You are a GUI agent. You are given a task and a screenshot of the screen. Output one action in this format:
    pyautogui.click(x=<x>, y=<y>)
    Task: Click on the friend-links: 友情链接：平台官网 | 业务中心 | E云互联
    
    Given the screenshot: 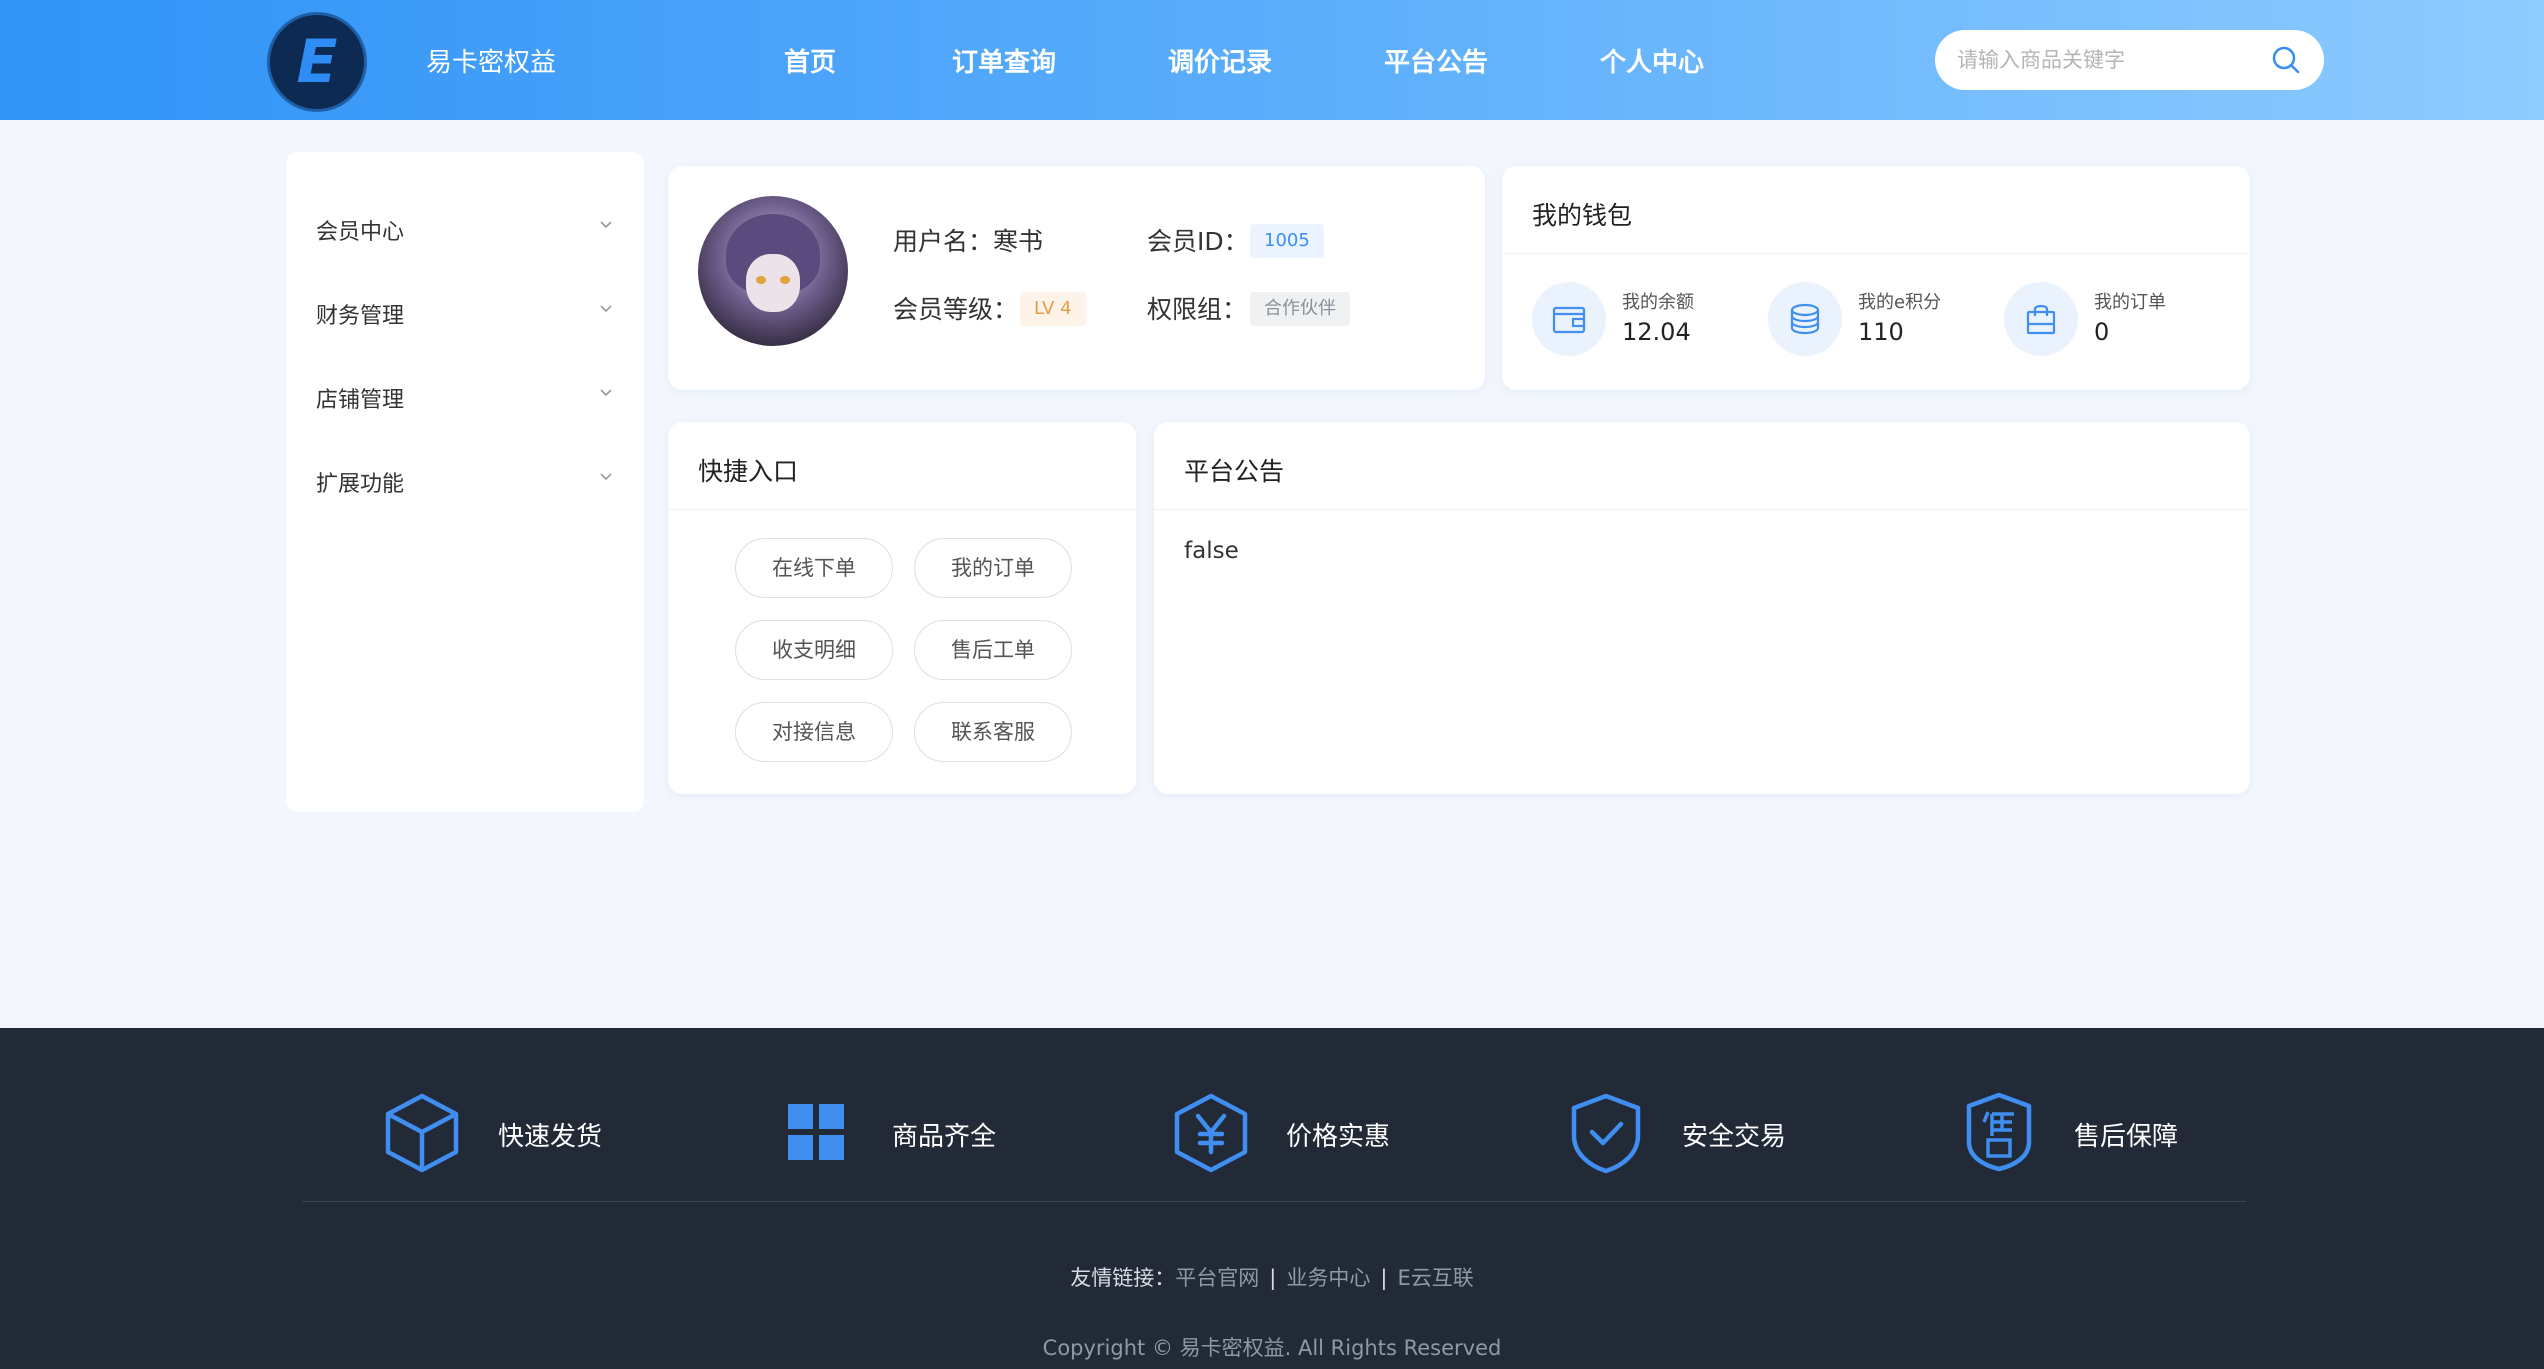 What is the action you would take?
    pyautogui.click(x=1272, y=1278)
    